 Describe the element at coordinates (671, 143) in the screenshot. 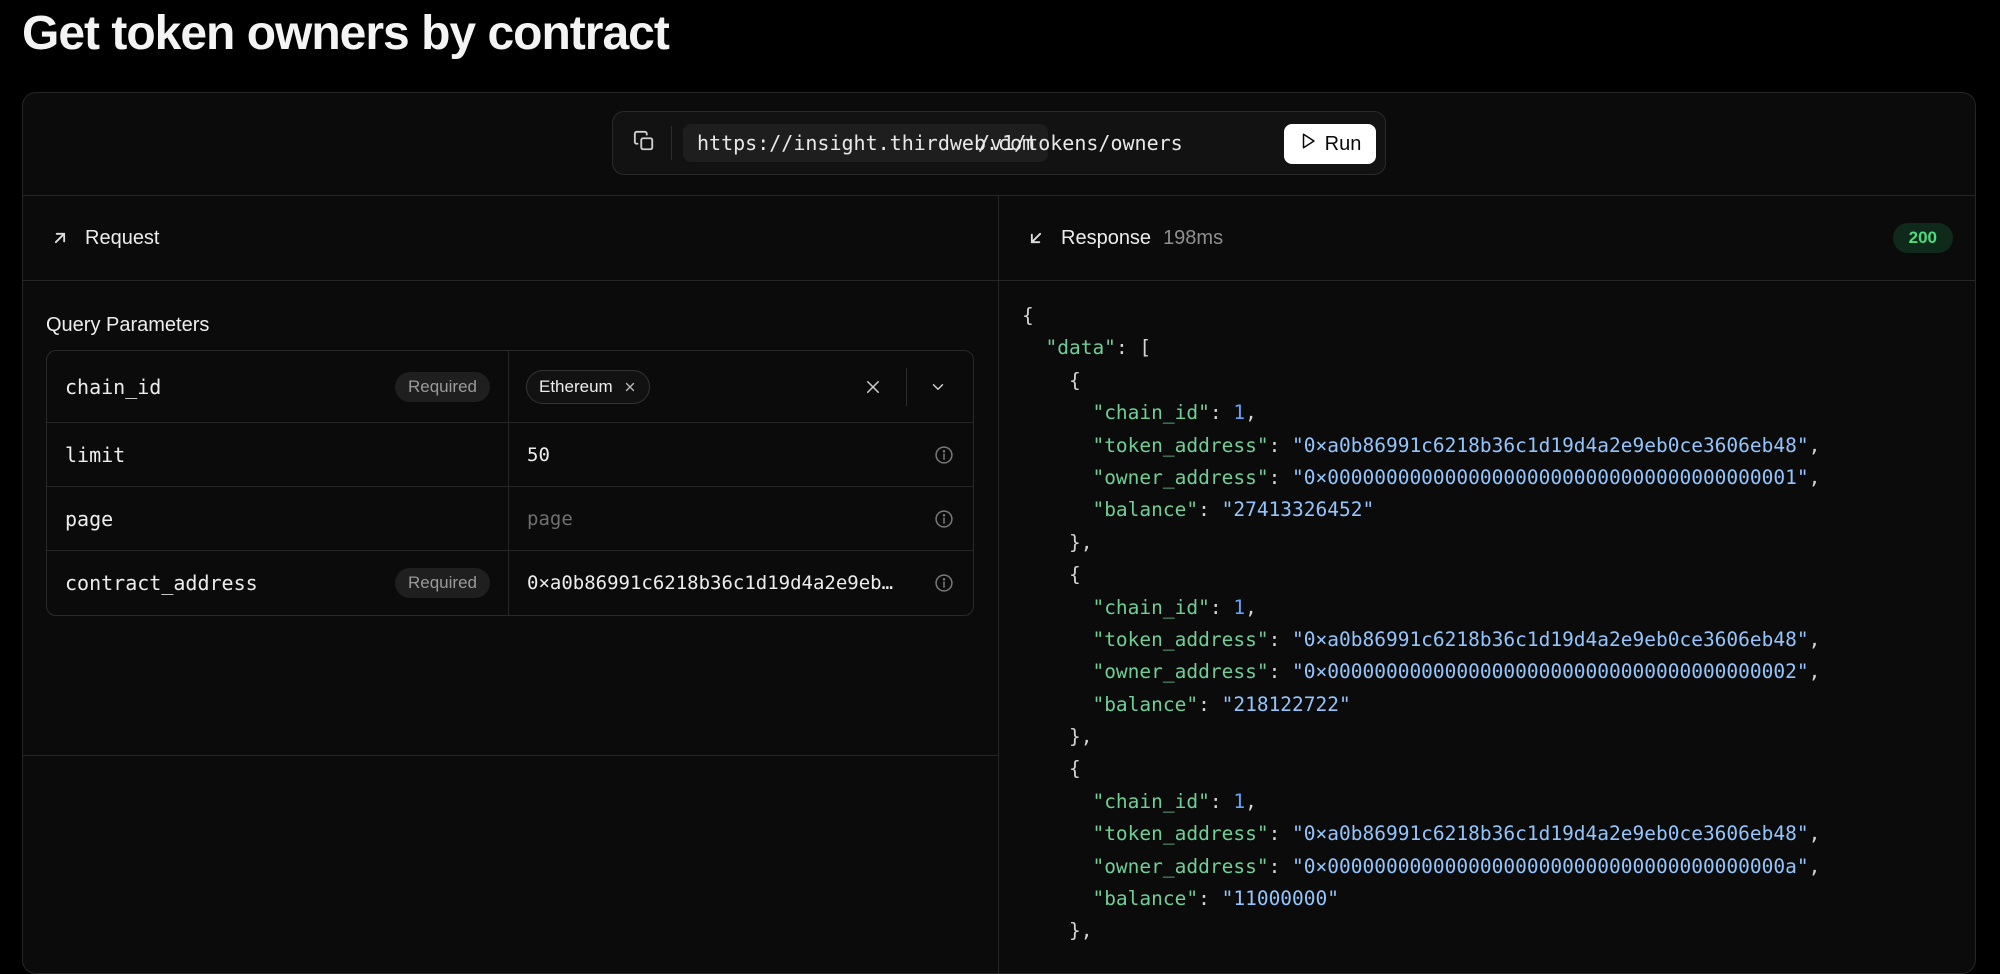

I see `url-divider` at that location.